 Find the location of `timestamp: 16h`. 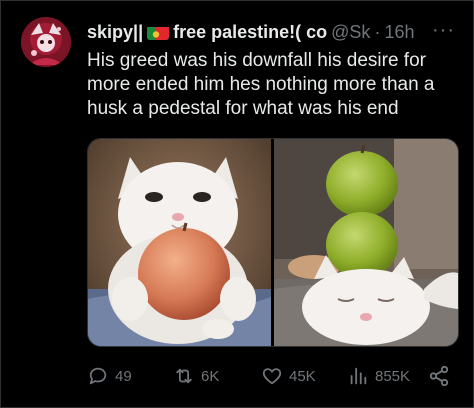

timestamp: 16h is located at coordinates (399, 32).